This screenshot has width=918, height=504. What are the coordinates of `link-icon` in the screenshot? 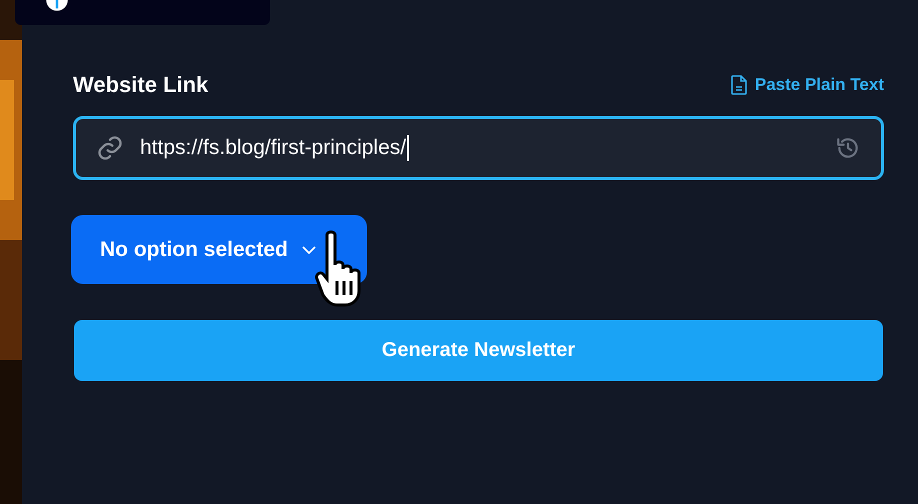 It's located at (110, 148).